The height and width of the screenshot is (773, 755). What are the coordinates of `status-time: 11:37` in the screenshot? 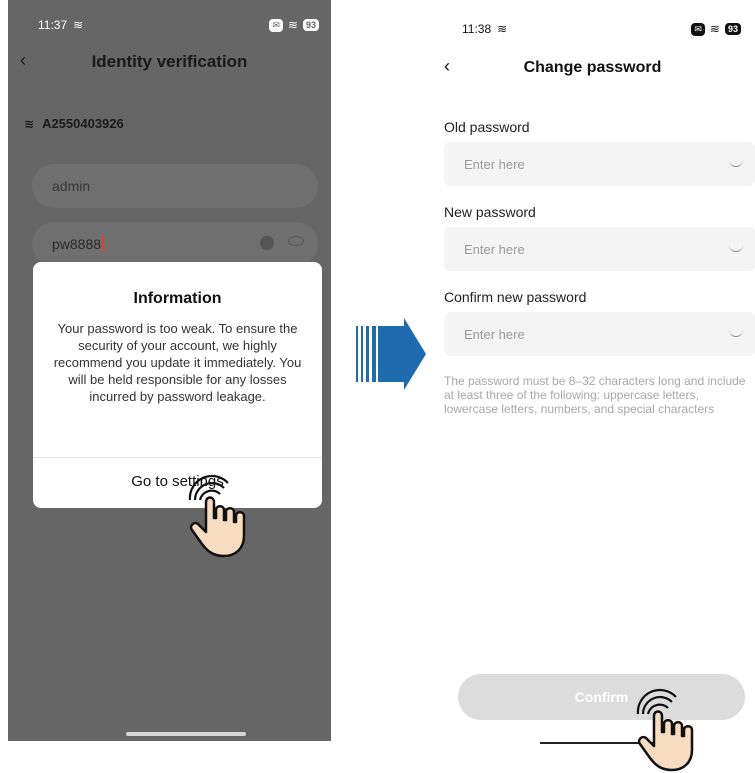 It's located at (53, 25).